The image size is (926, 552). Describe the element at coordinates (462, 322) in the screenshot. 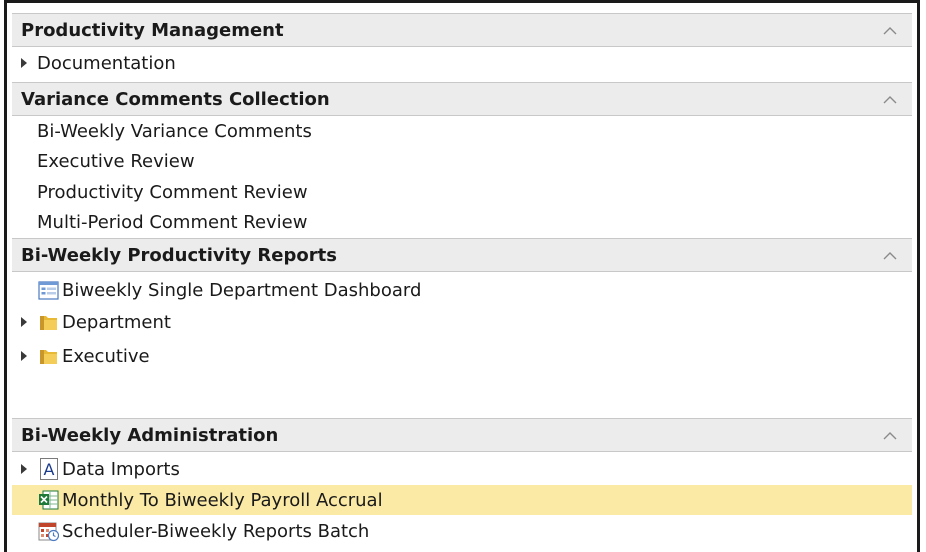

I see `list-item-department: Department` at that location.